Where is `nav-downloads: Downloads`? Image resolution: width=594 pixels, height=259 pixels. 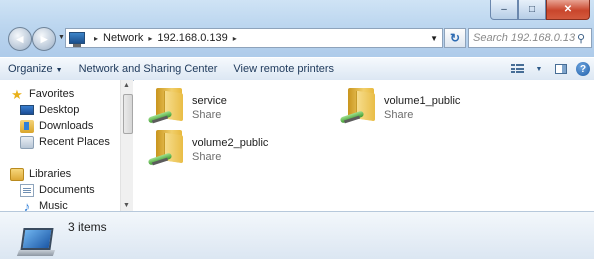
nav-downloads: Downloads is located at coordinates (56, 126).